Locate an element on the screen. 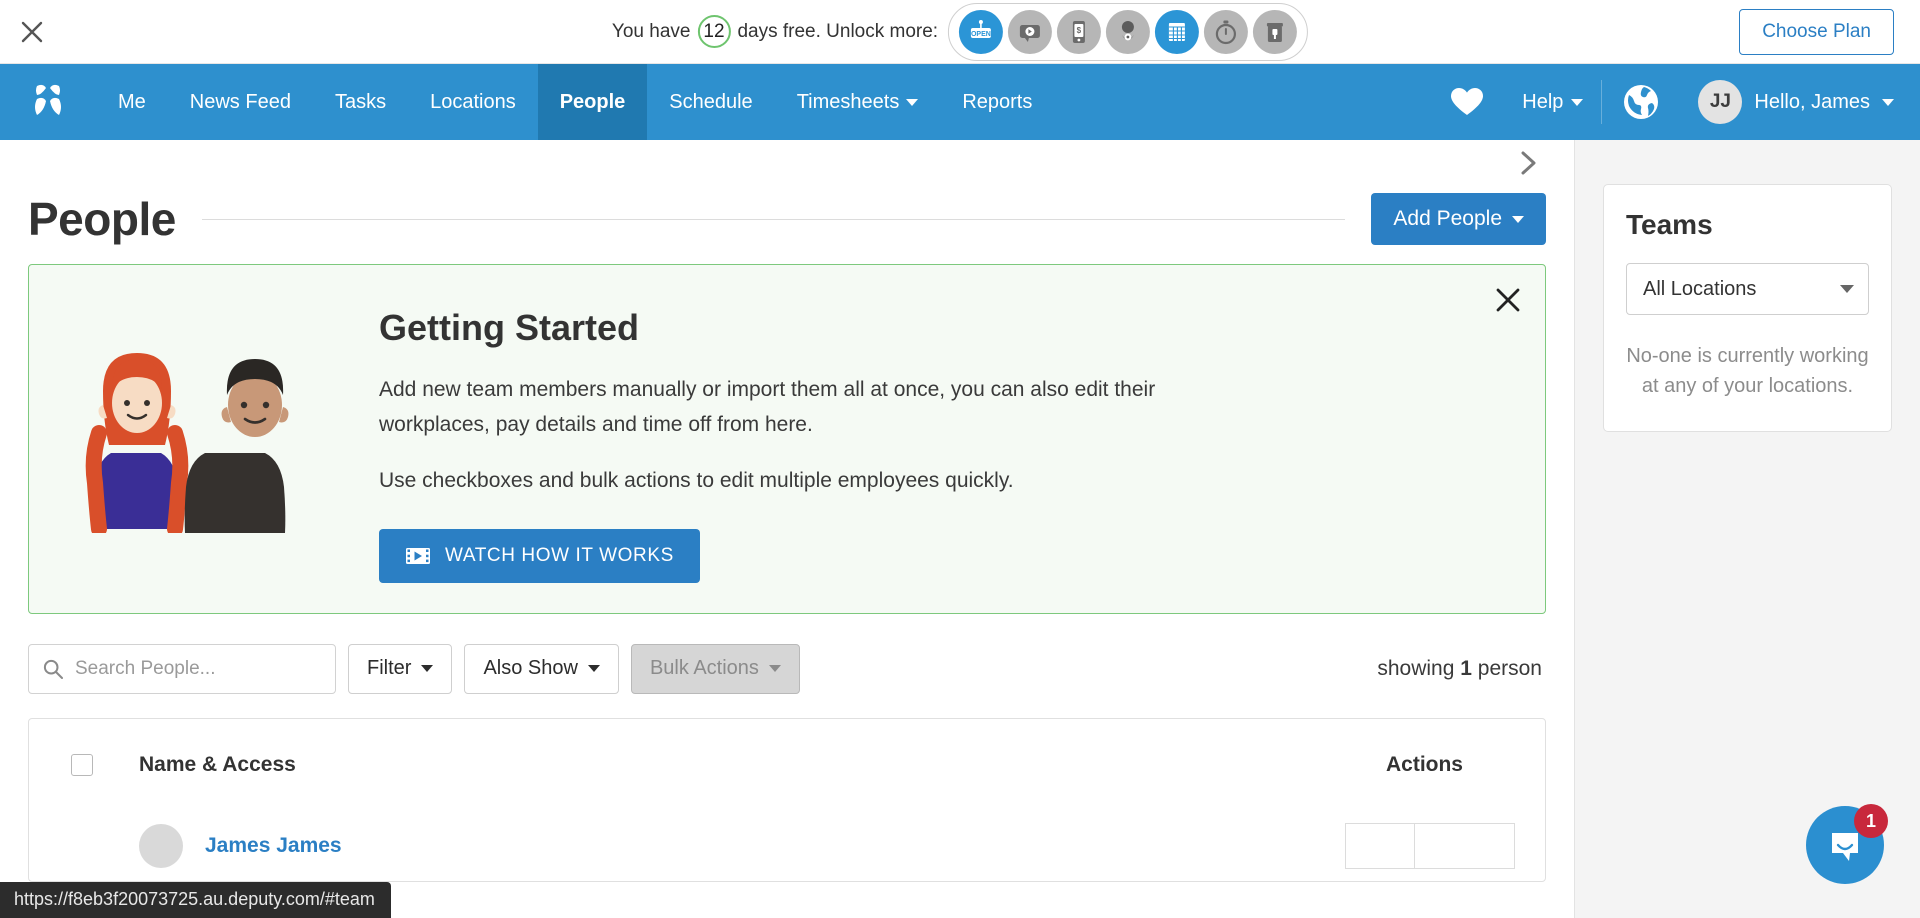 The image size is (1920, 918). nav-item-label: Me is located at coordinates (132, 101).